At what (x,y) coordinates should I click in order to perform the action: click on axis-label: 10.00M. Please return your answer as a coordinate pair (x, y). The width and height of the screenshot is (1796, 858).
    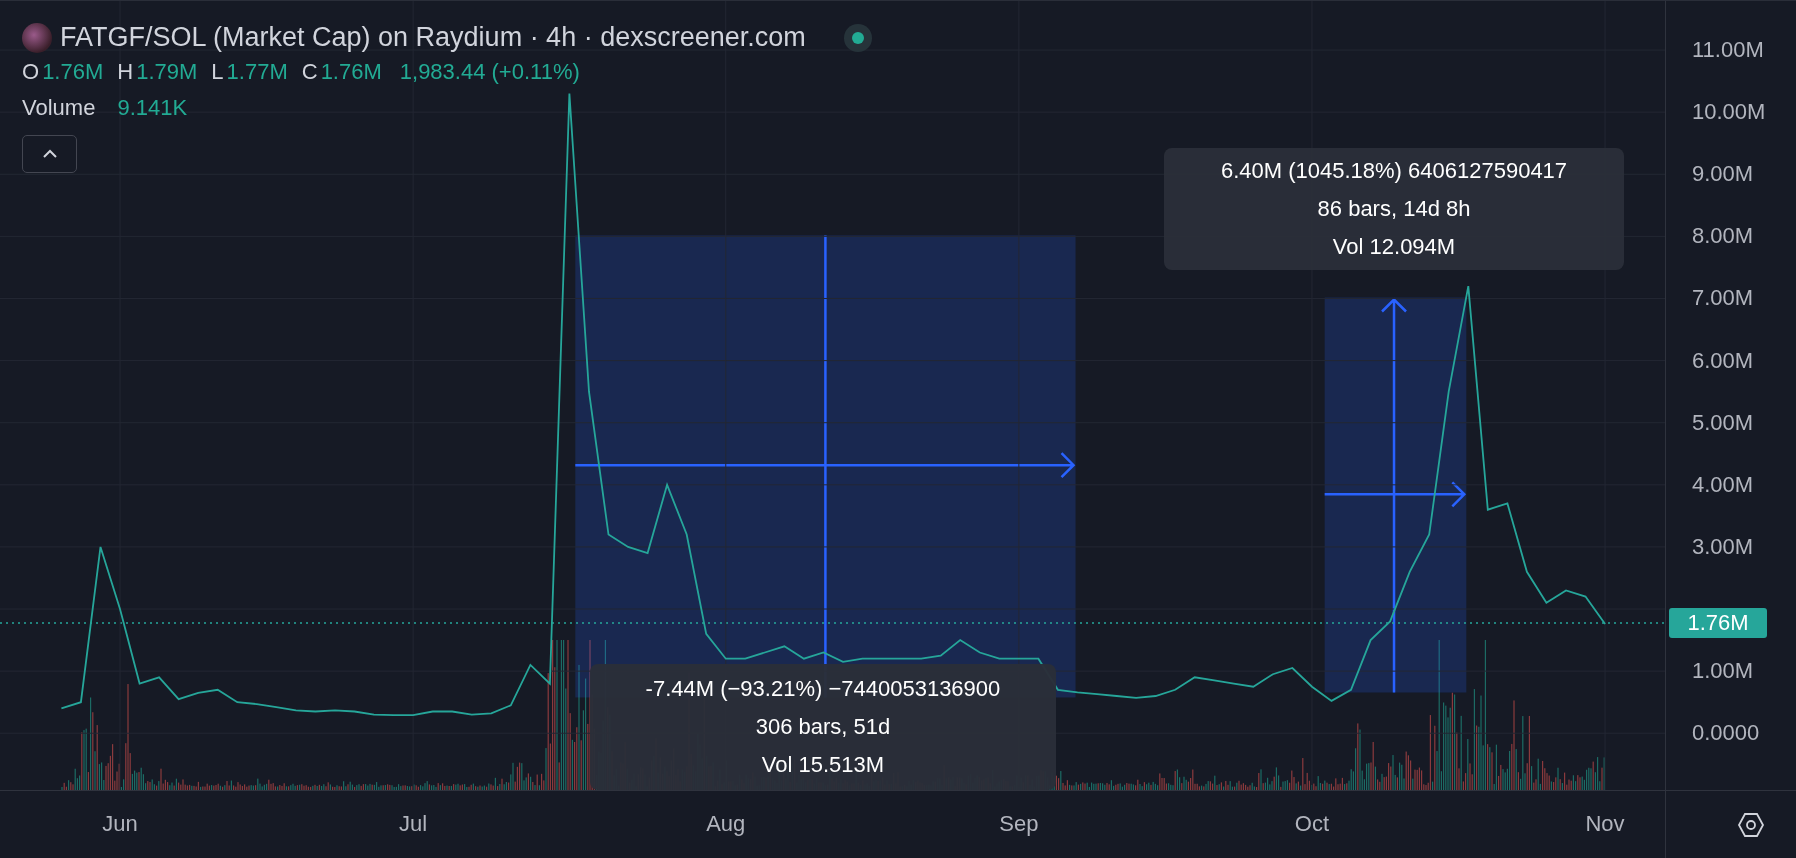
    Looking at the image, I should click on (1729, 112).